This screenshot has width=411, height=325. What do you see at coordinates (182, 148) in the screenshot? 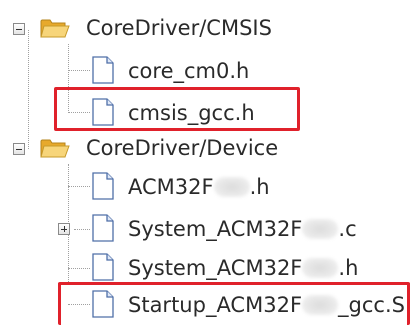
I see `group-label: CoreDriver/Device` at bounding box center [182, 148].